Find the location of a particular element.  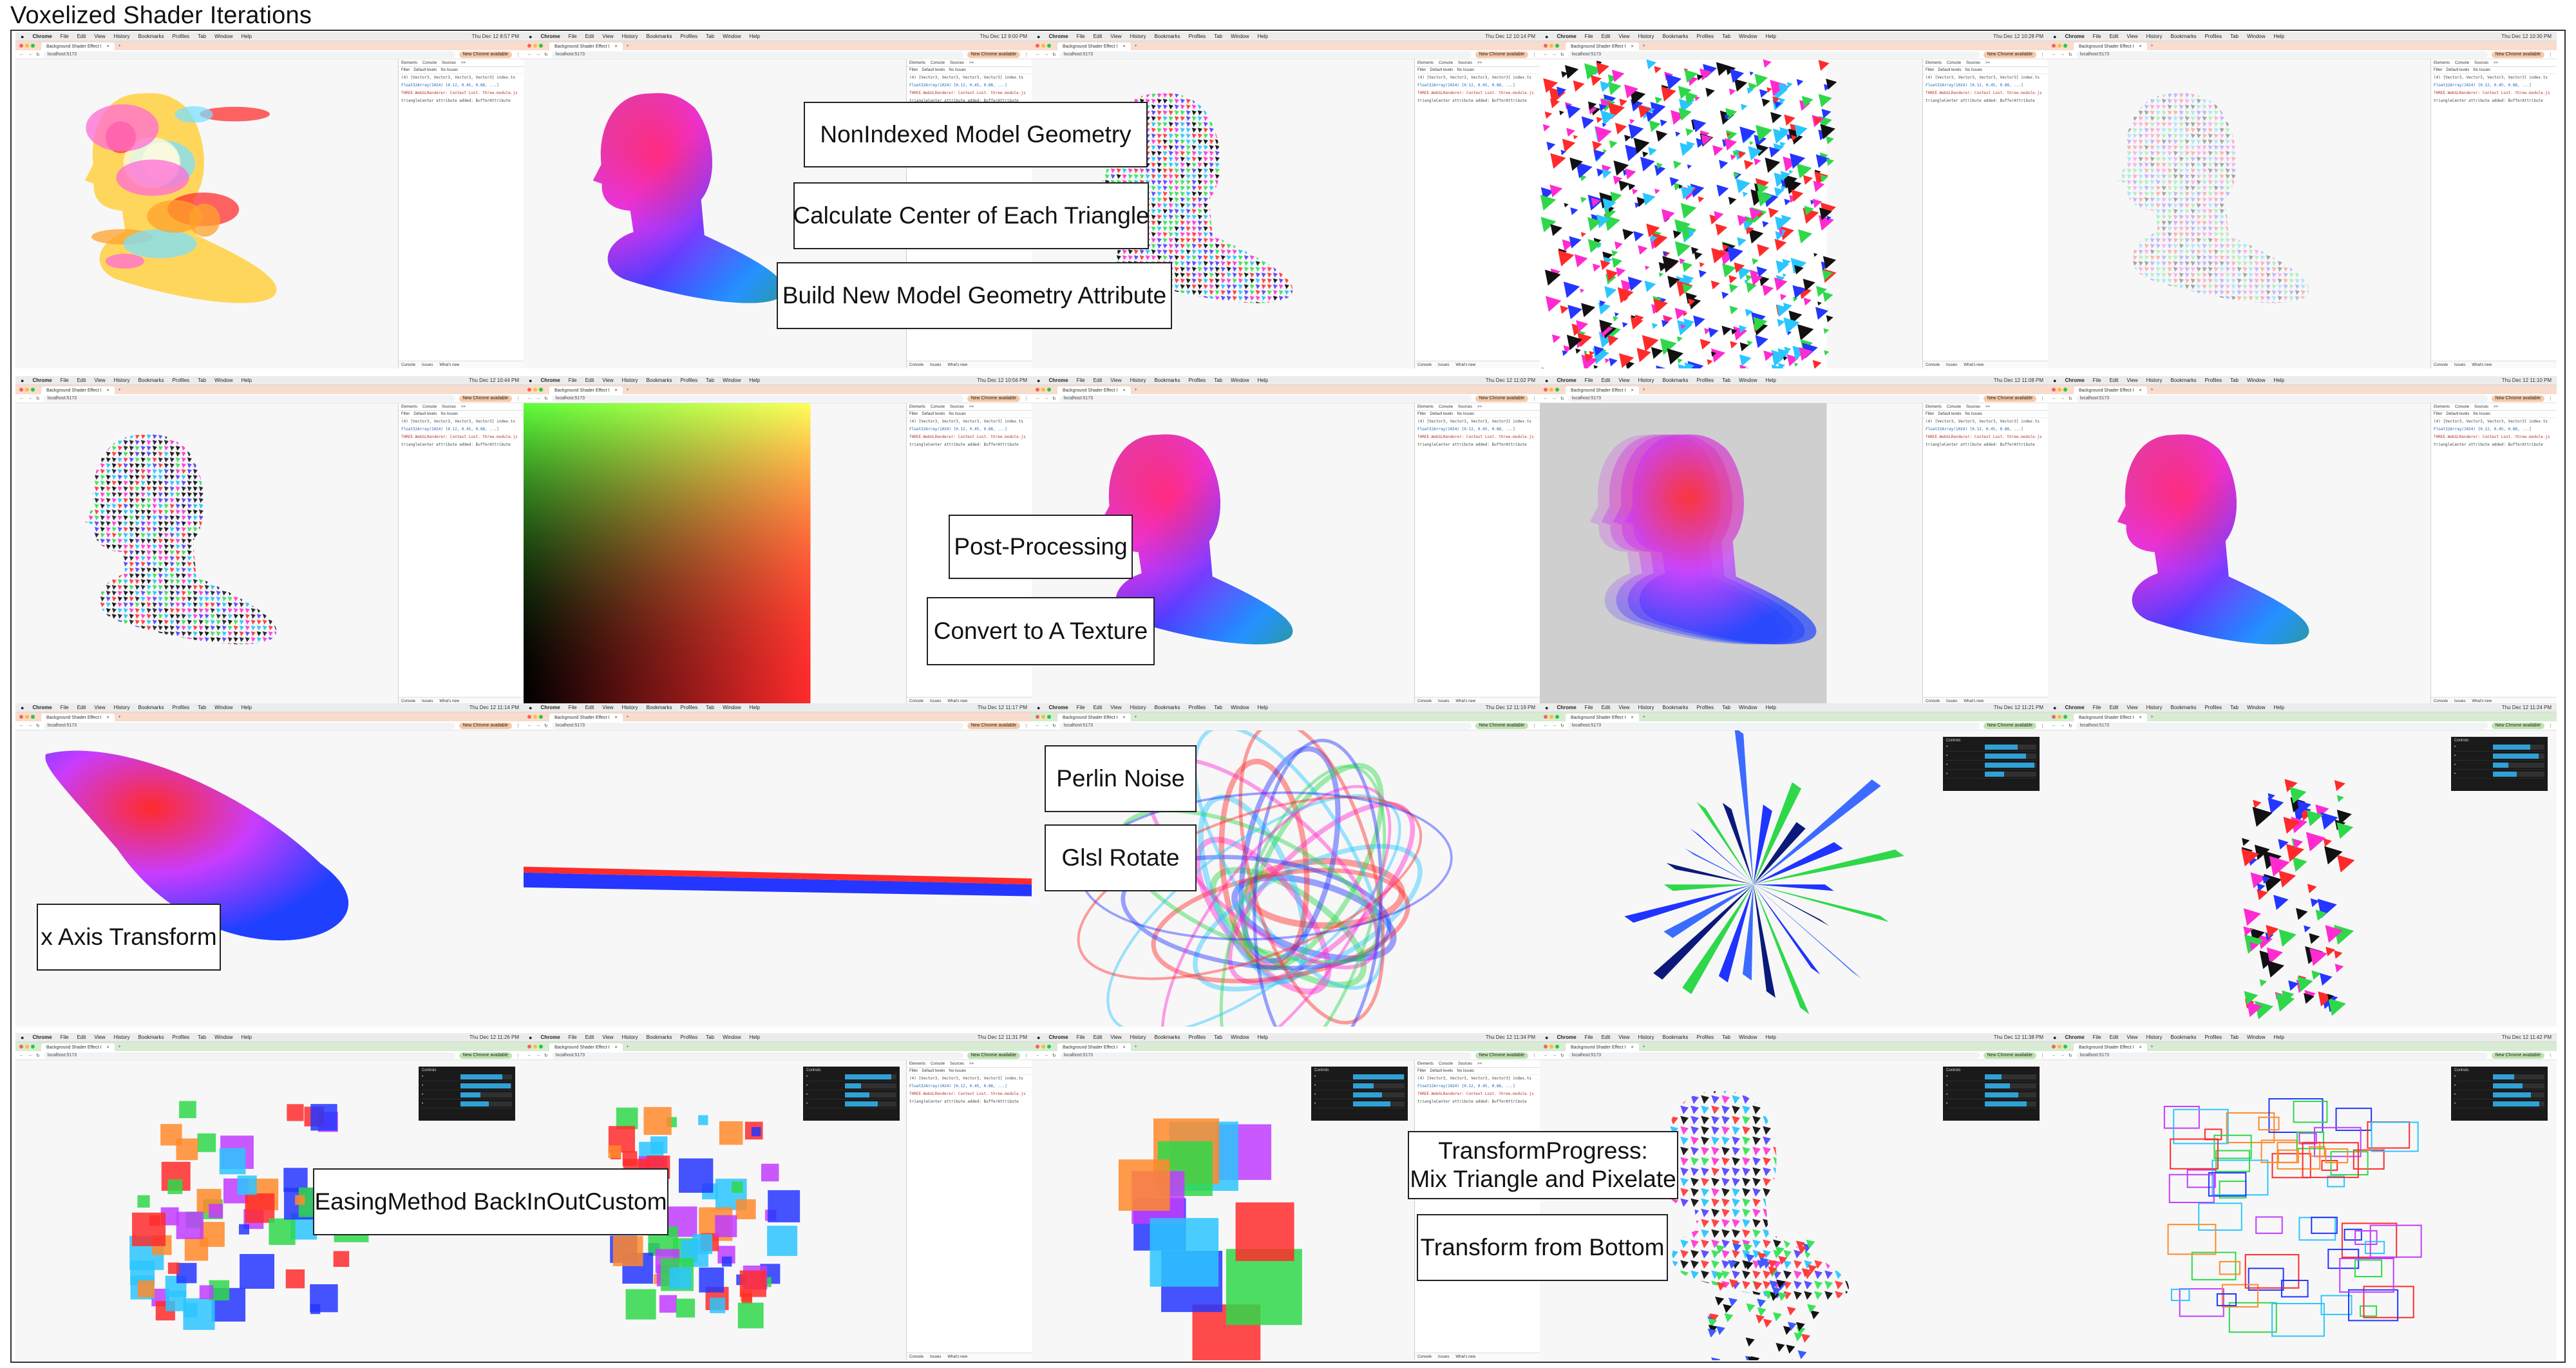

drawer-tab: Issues is located at coordinates (1444, 365).